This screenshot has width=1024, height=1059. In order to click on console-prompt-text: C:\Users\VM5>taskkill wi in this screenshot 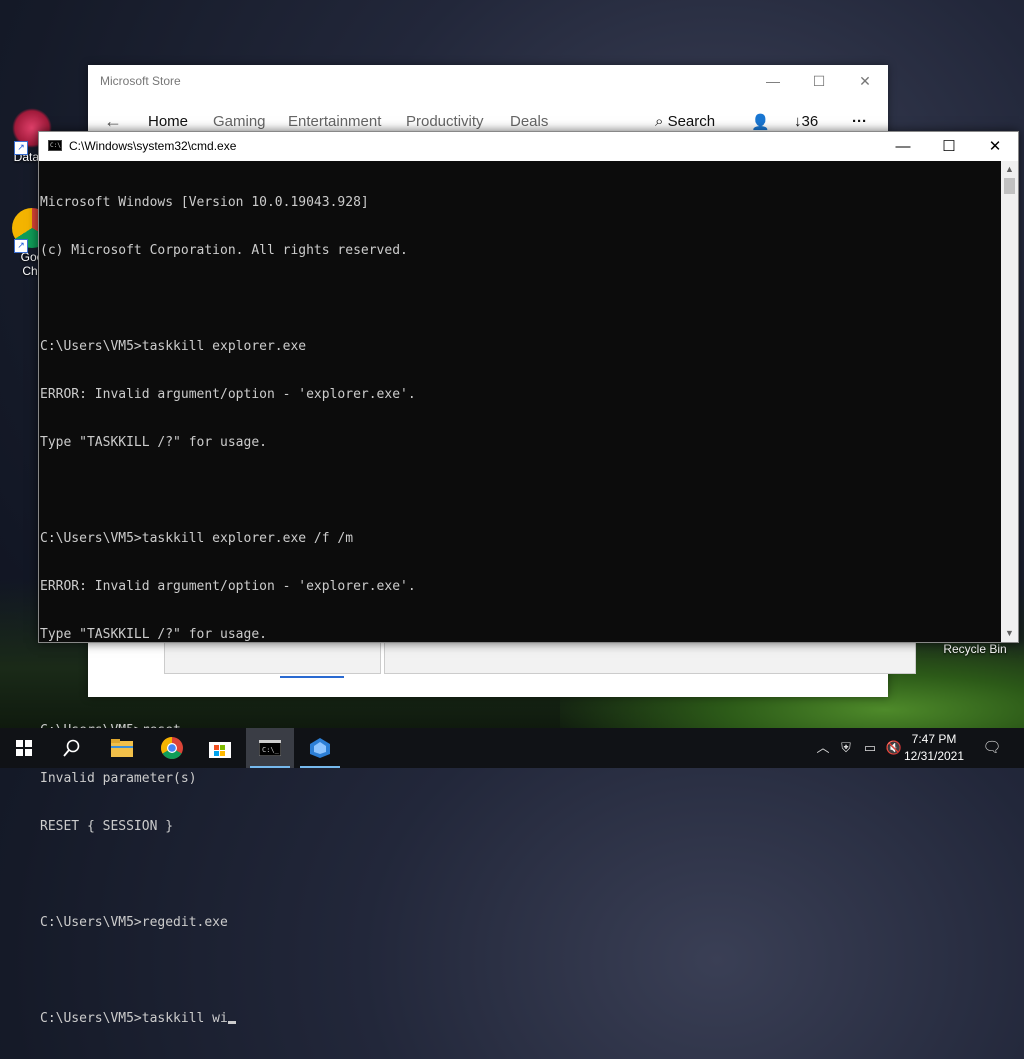, I will do `click(134, 1018)`.